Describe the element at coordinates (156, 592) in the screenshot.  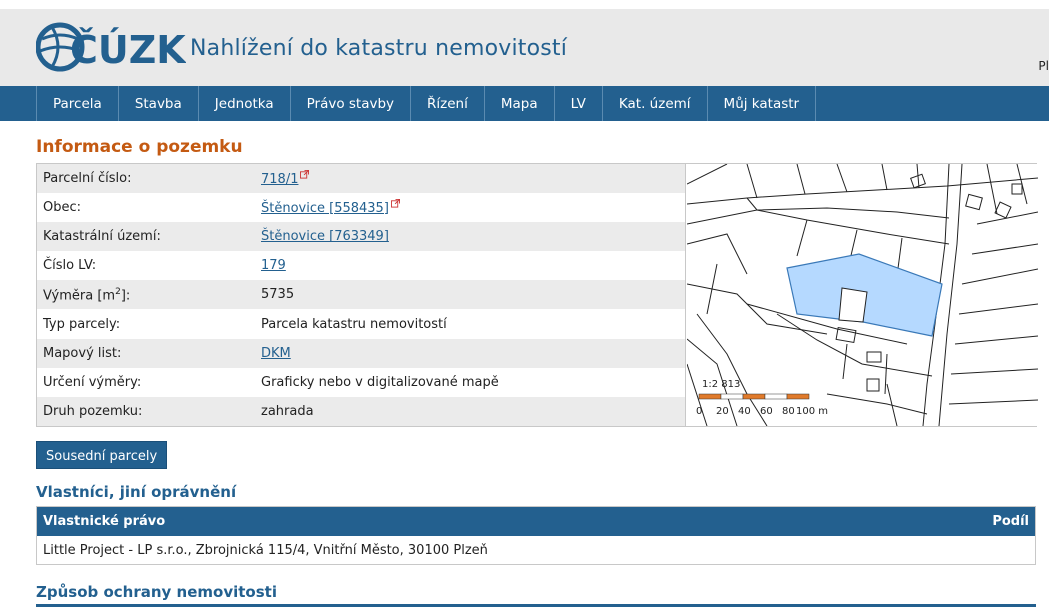
I see `protection-section-title: Způsob ochrany nemovitosti` at that location.